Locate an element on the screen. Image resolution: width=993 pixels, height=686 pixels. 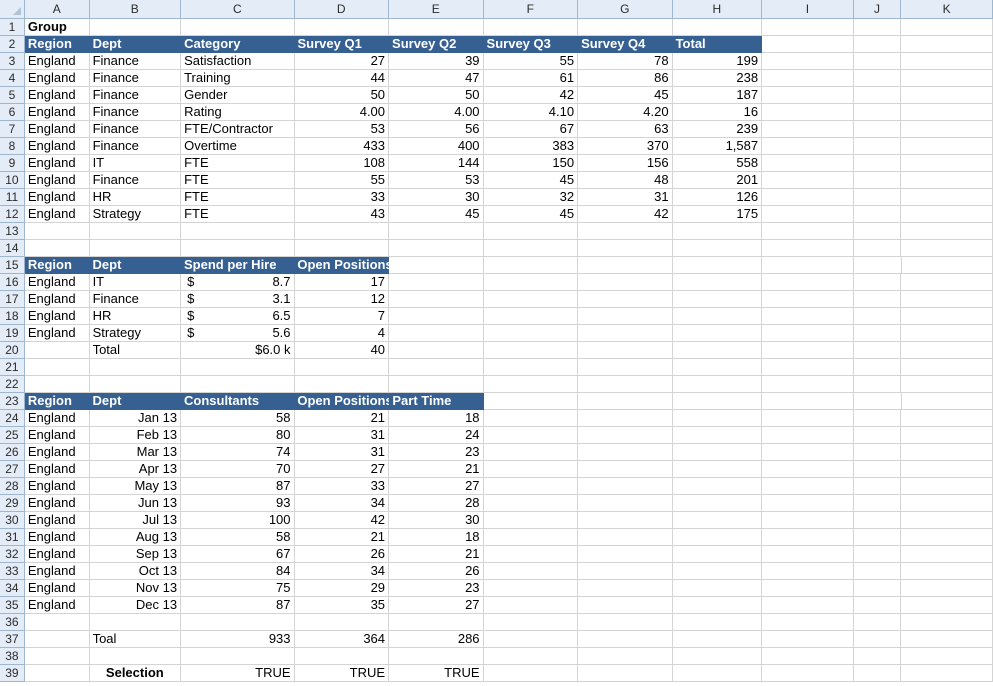
cell-c37: 933 is located at coordinates (238, 639).